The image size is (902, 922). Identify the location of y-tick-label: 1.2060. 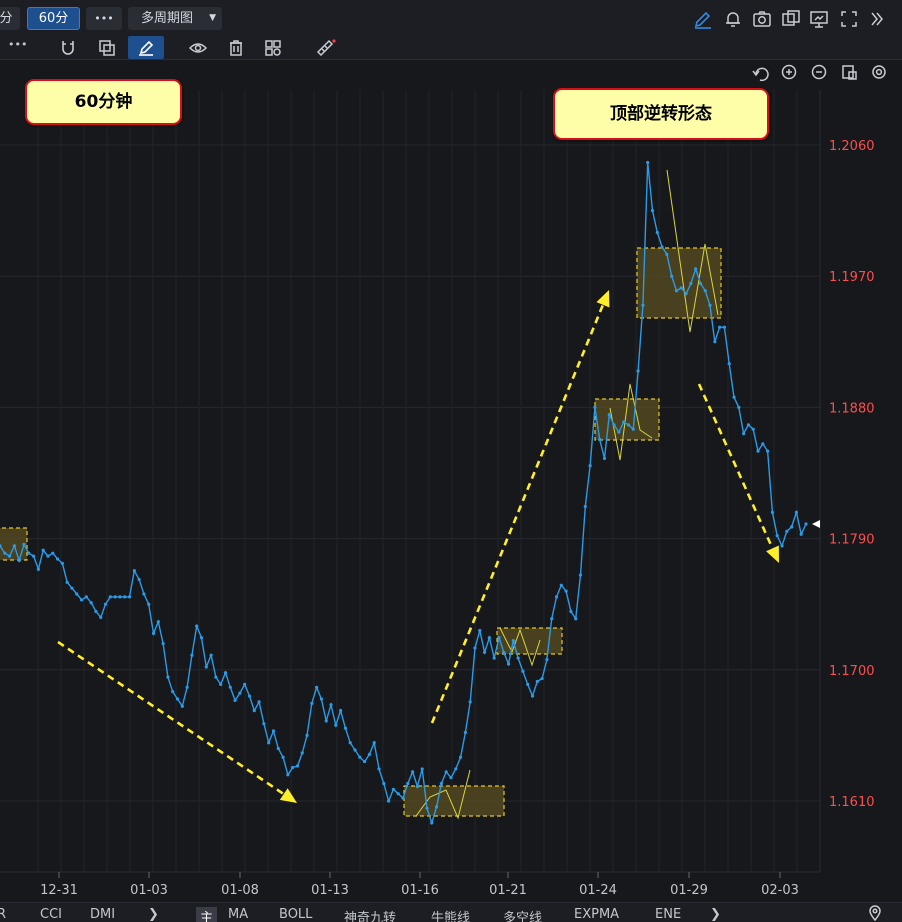
(852, 146).